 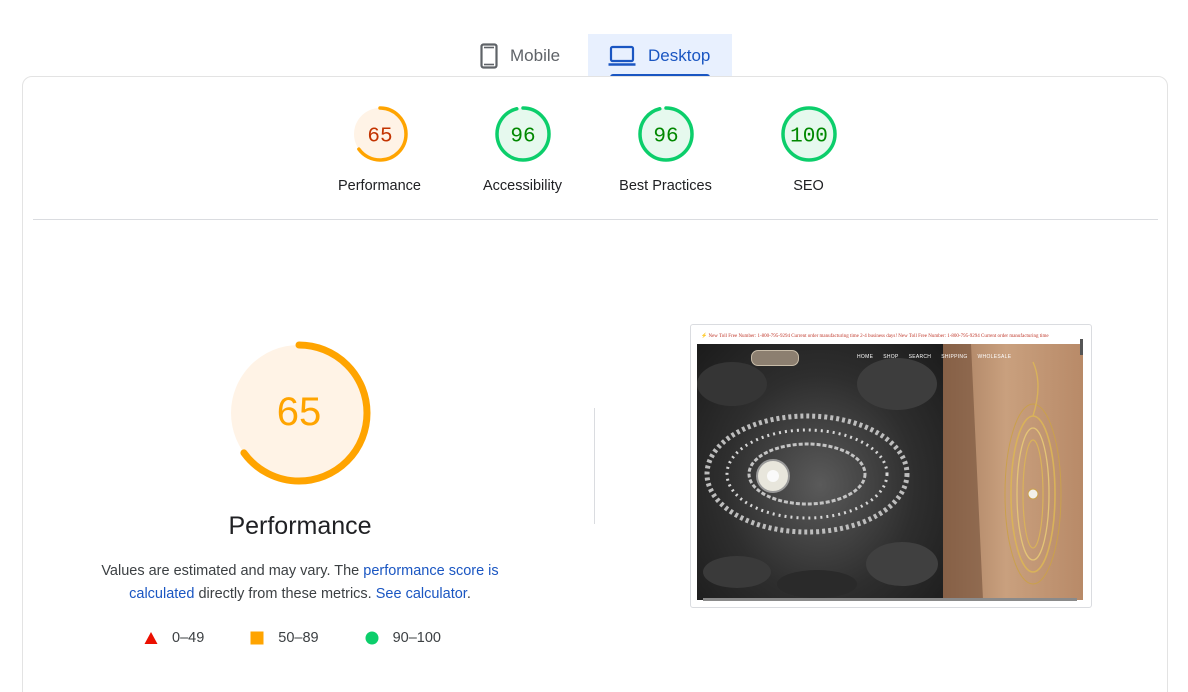 I want to click on vertical-divider, so click(x=594, y=466).